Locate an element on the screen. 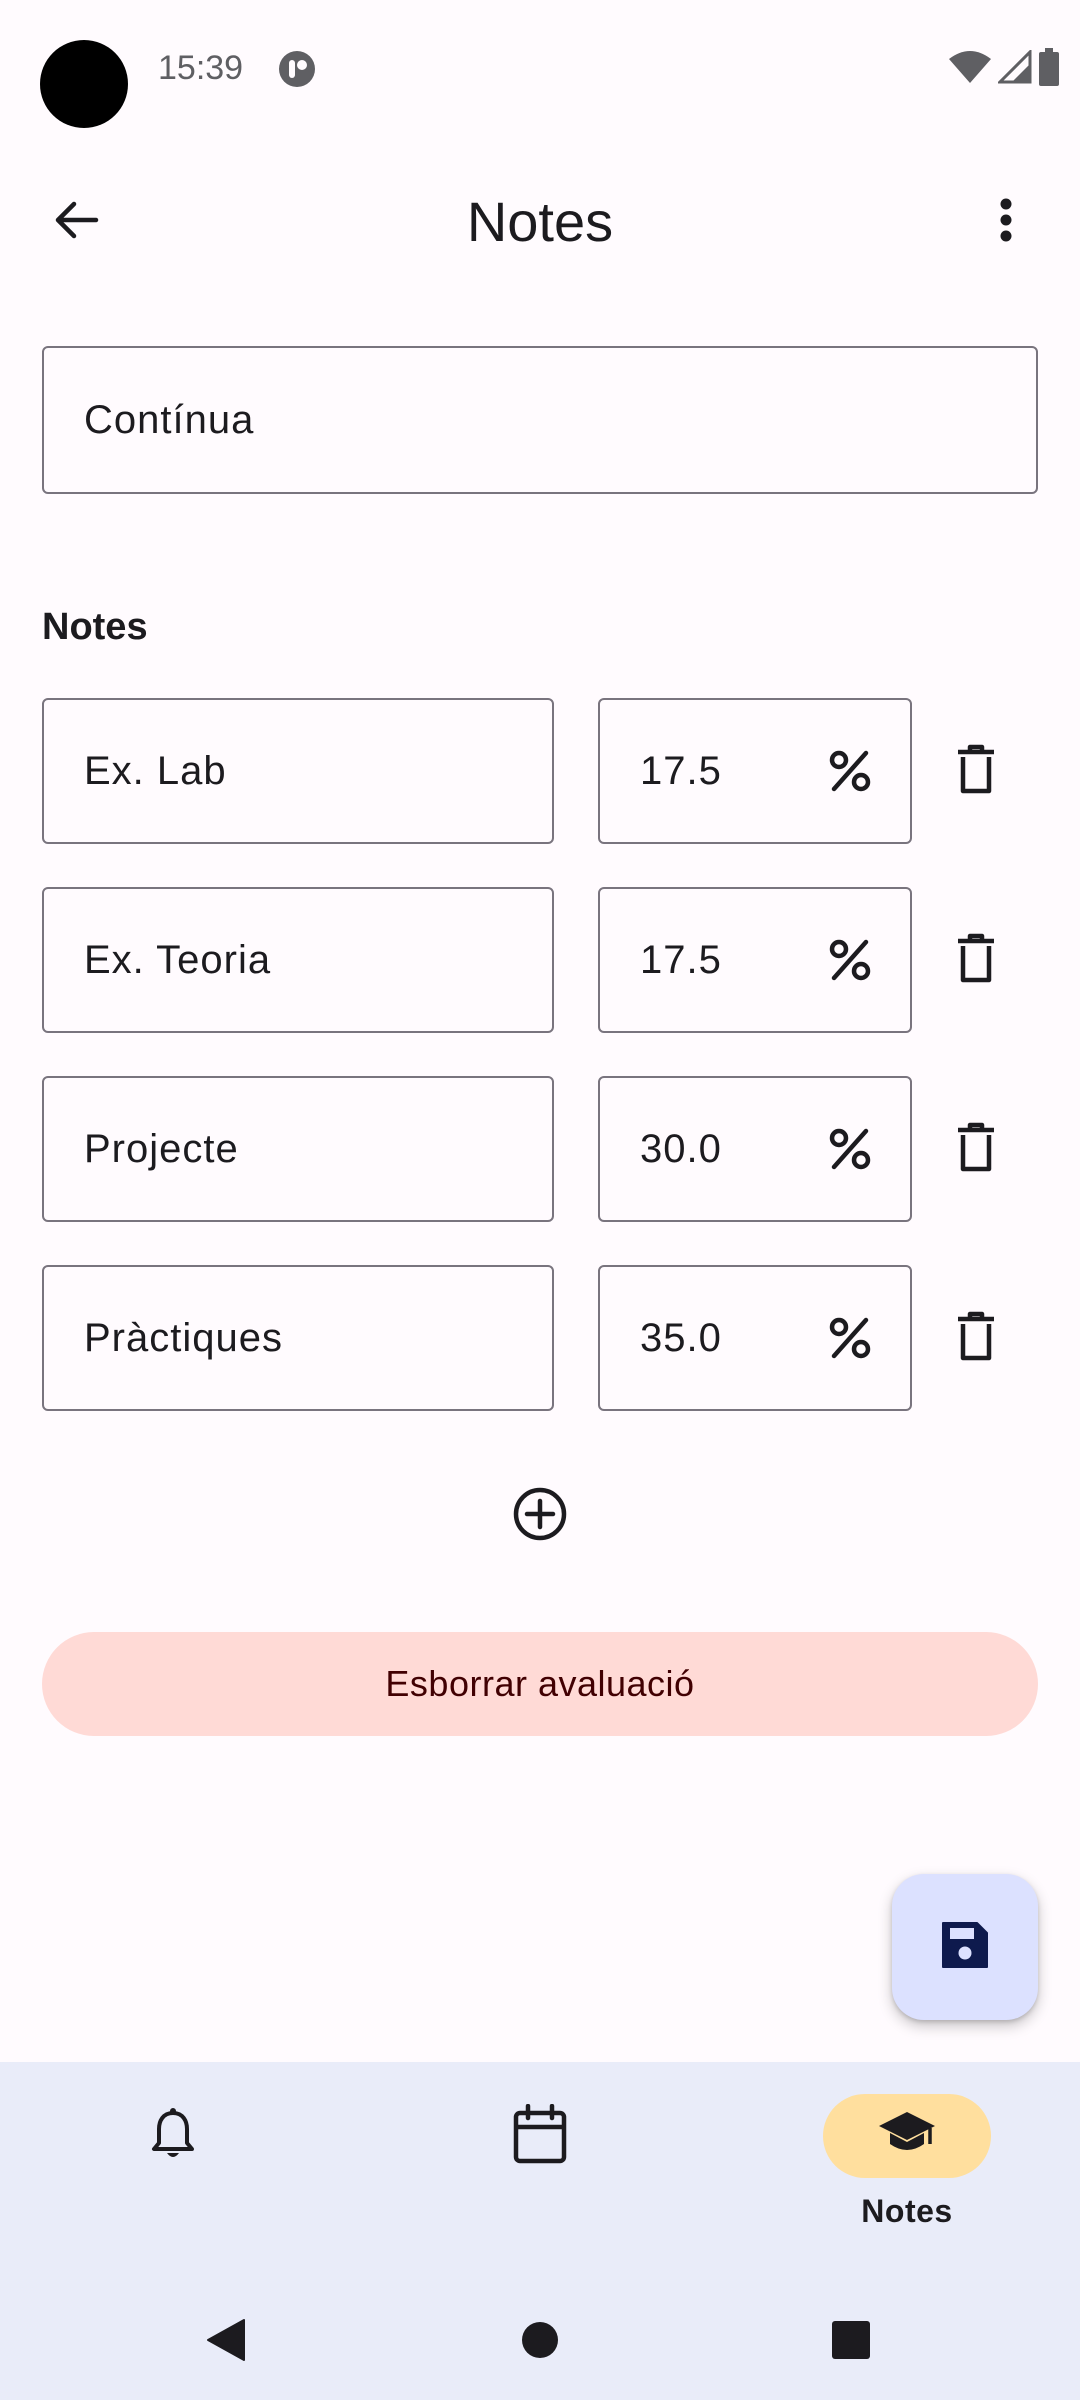 The width and height of the screenshot is (1080, 2400). evaluation-name-input is located at coordinates (540, 420).